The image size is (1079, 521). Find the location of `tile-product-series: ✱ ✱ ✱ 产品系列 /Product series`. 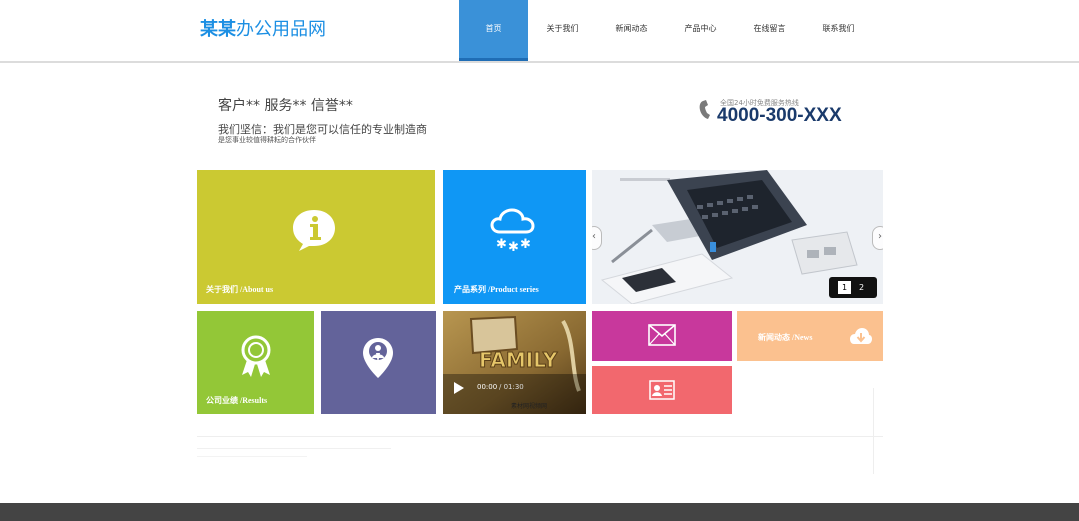

tile-product-series: ✱ ✱ ✱ 产品系列 /Product series is located at coordinates (514, 237).